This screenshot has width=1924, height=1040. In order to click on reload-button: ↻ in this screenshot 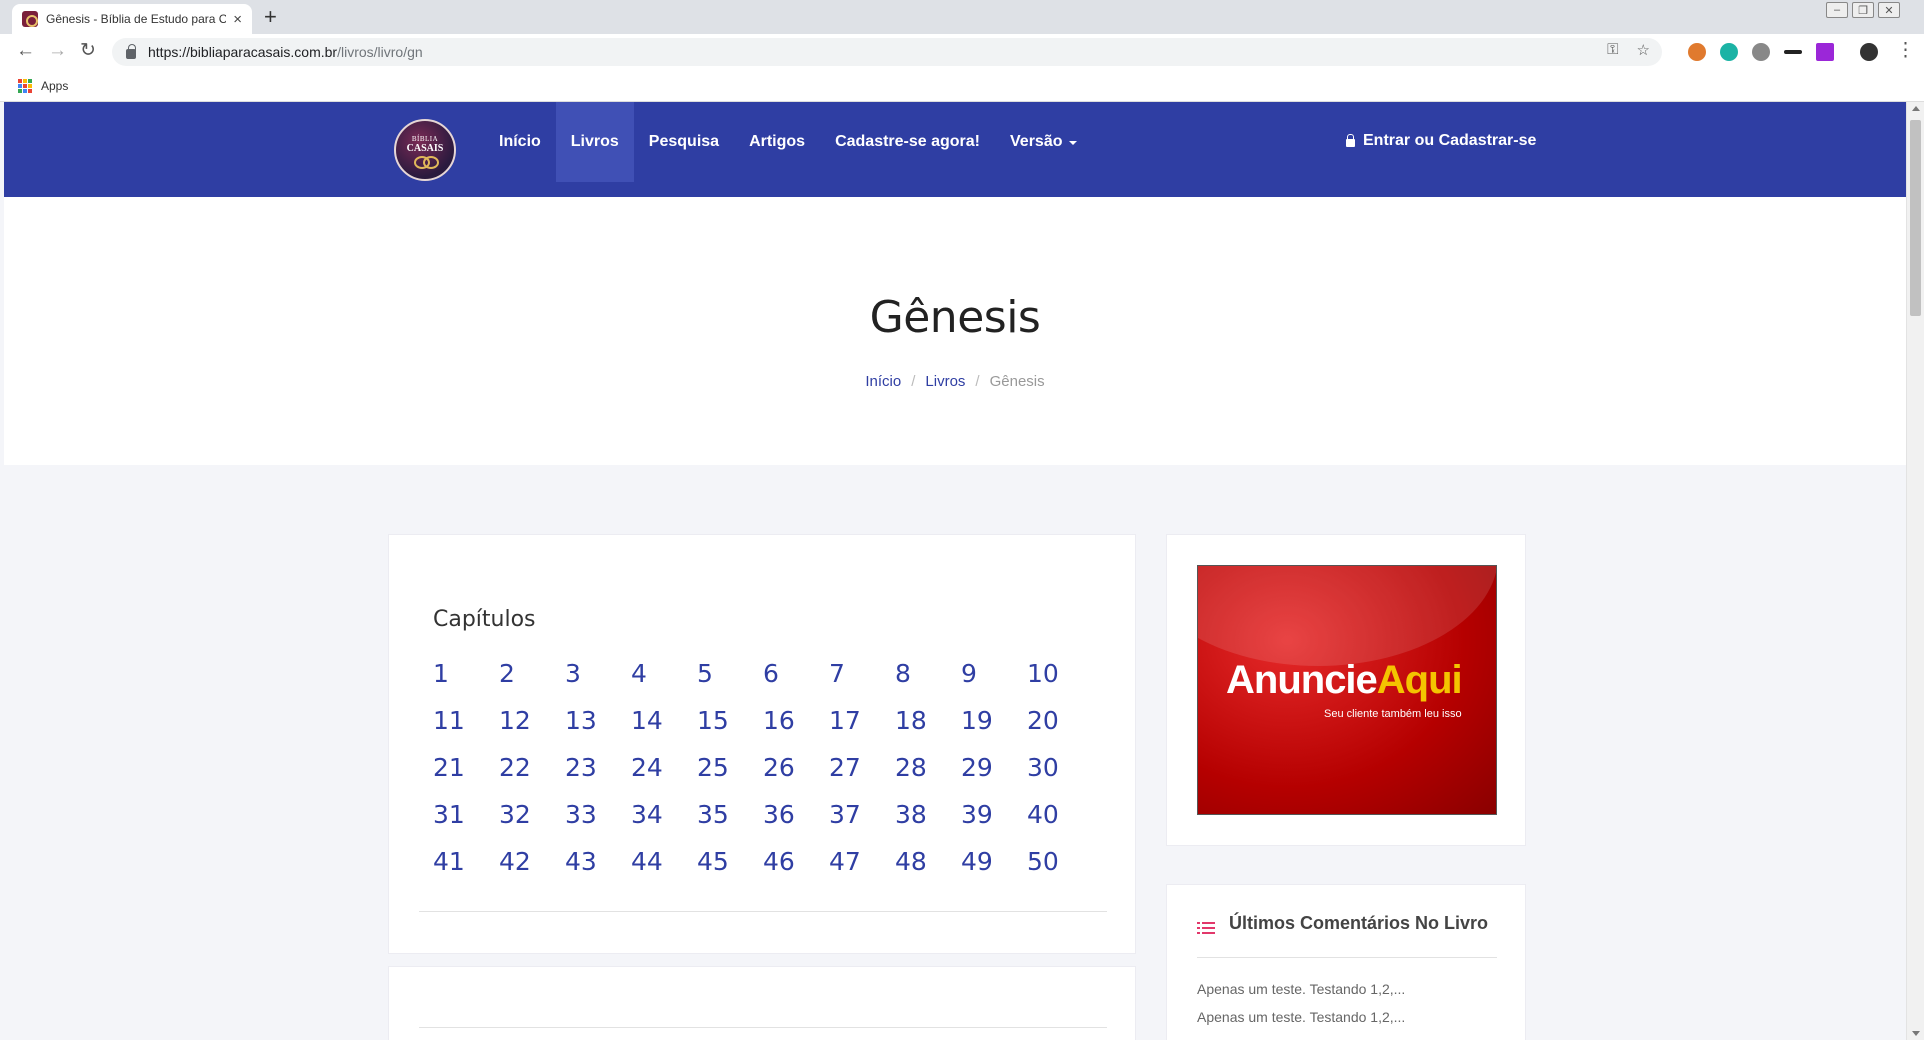, I will do `click(88, 51)`.